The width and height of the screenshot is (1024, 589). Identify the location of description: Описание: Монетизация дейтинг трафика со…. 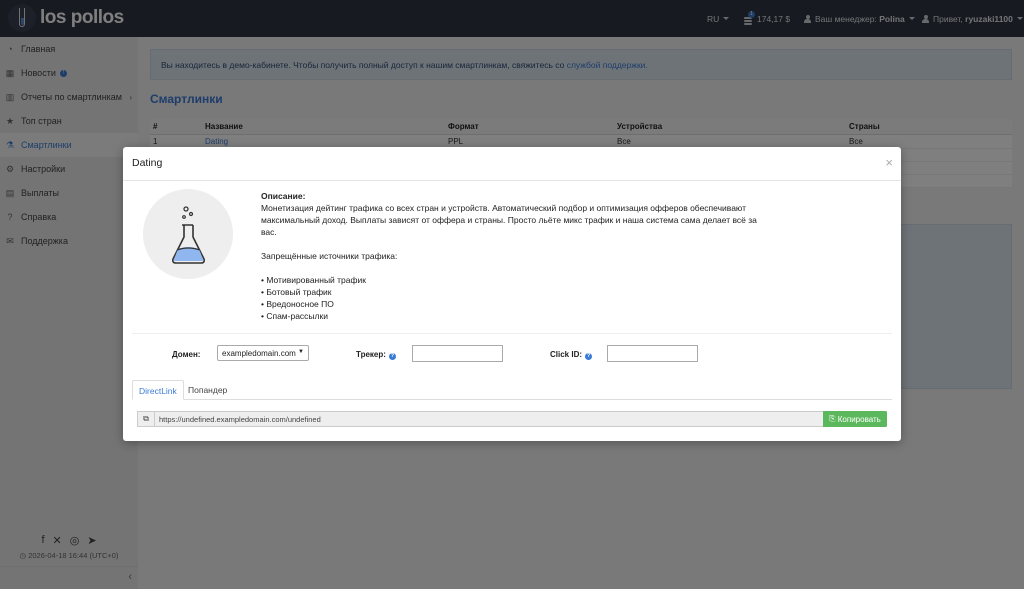
(511, 256).